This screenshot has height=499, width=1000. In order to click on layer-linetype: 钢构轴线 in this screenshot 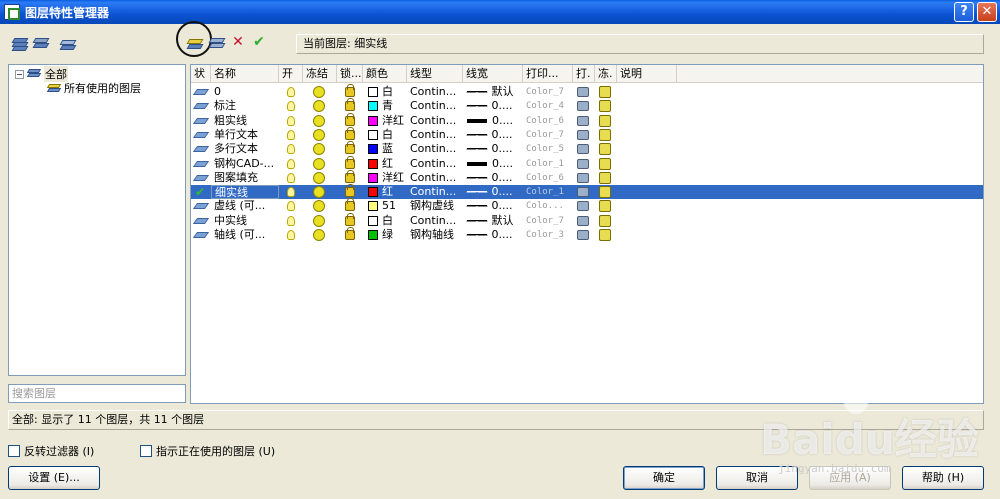, I will do `click(435, 235)`.